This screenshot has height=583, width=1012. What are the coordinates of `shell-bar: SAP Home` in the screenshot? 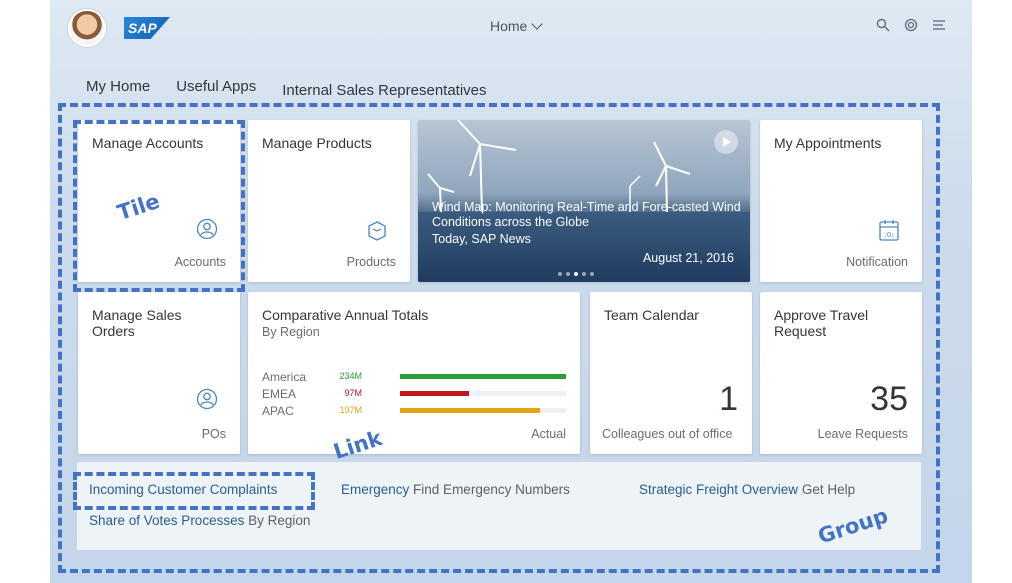 It's located at (511, 27).